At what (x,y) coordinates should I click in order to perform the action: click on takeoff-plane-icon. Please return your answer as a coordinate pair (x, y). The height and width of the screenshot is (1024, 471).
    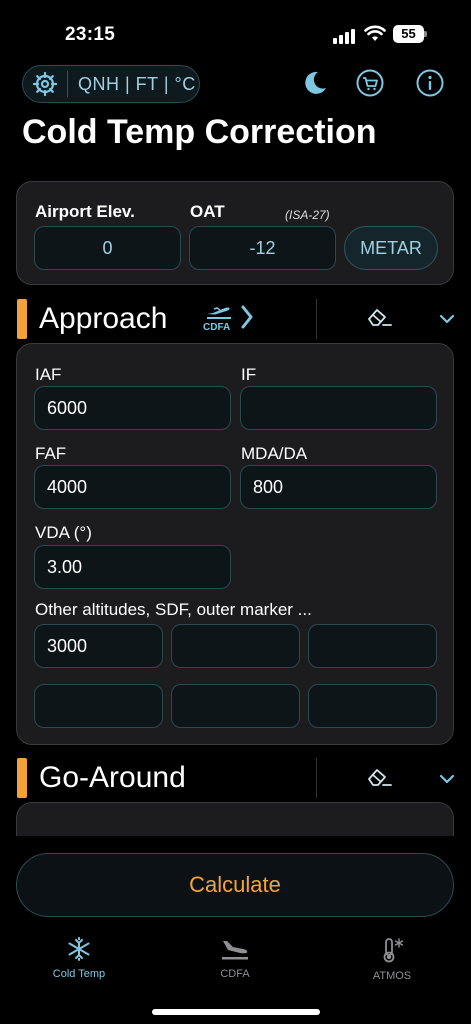
    Looking at the image, I should click on (219, 313).